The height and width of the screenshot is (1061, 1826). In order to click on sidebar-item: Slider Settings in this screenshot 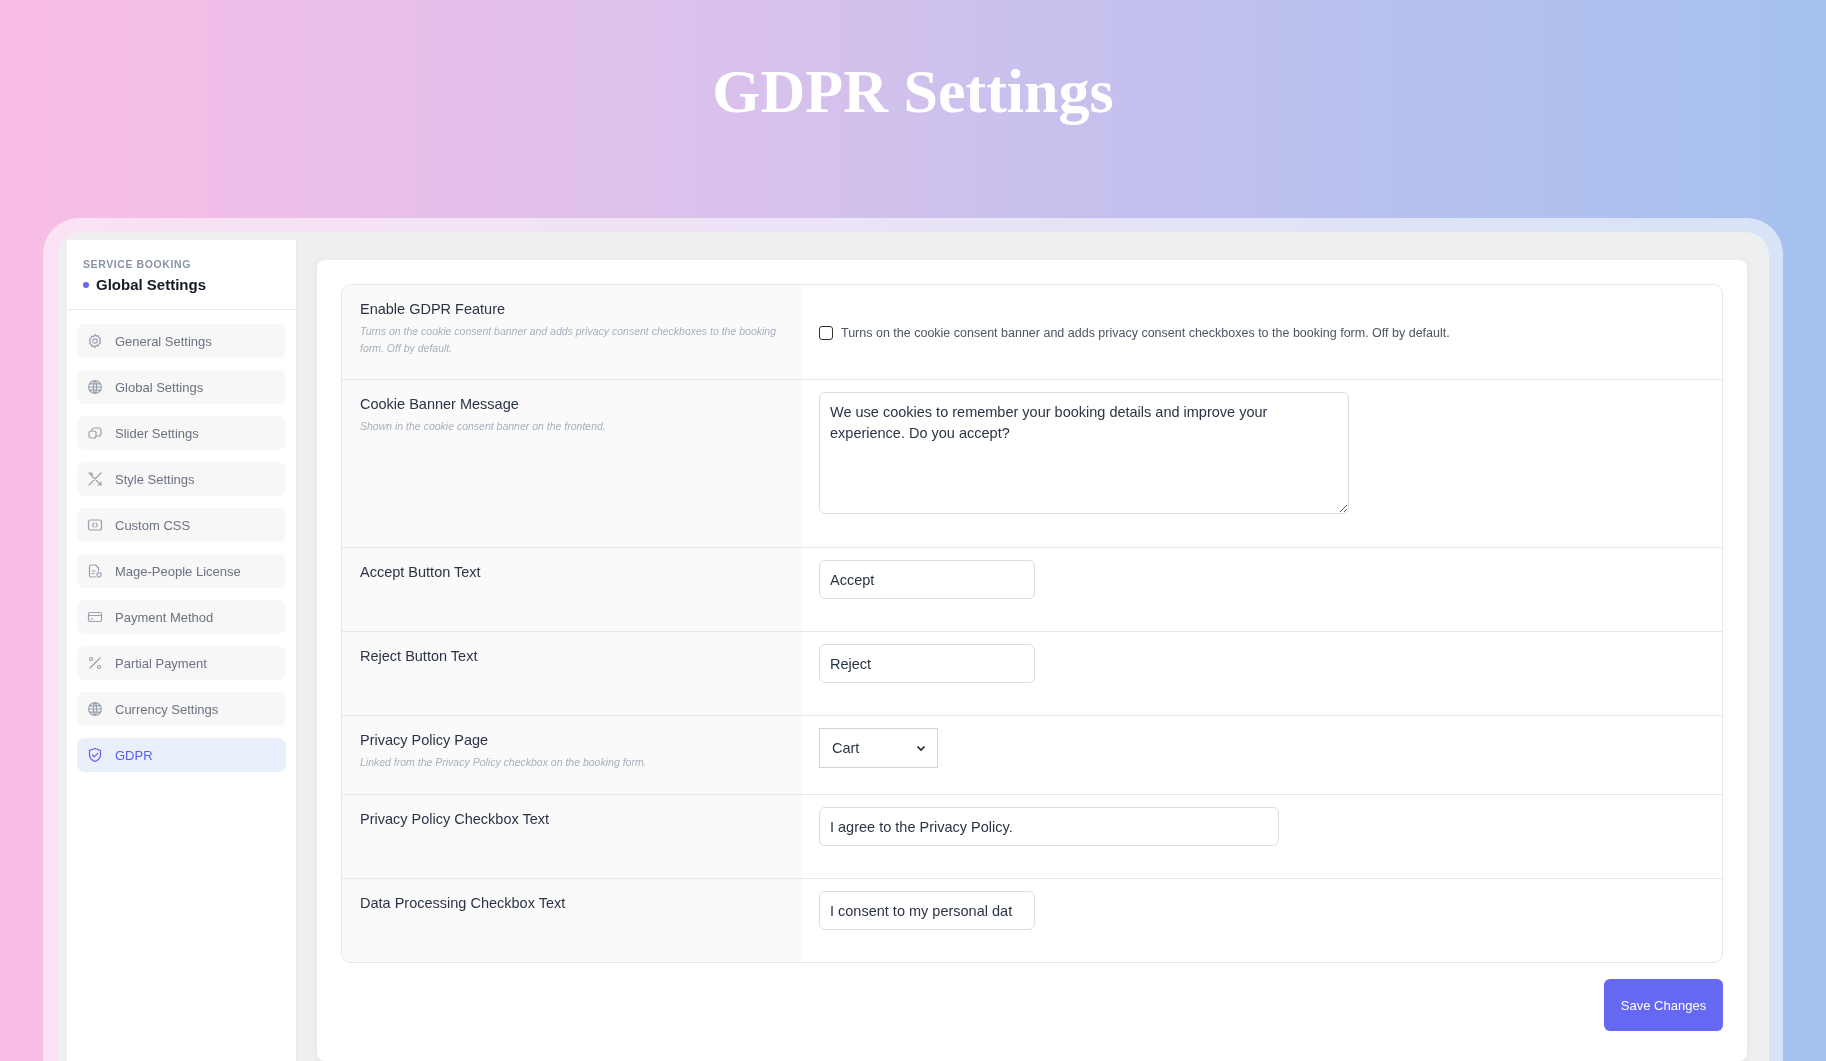, I will do `click(181, 433)`.